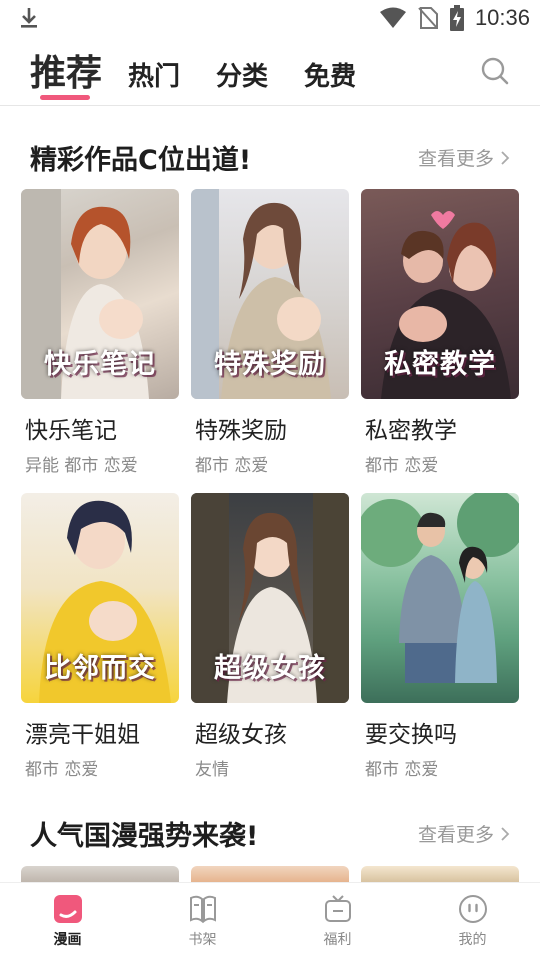  I want to click on comic-card: 要交换吗 都市 恋爱, so click(440, 636).